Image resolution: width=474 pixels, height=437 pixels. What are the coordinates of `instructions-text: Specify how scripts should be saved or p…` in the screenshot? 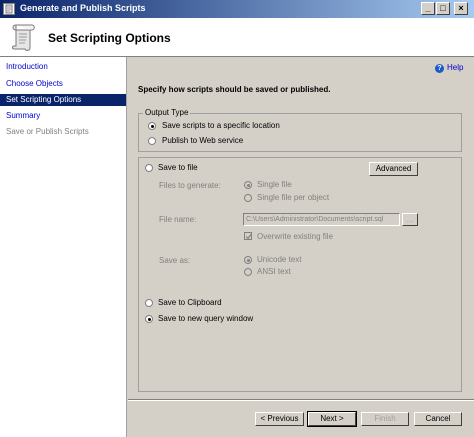 It's located at (234, 89).